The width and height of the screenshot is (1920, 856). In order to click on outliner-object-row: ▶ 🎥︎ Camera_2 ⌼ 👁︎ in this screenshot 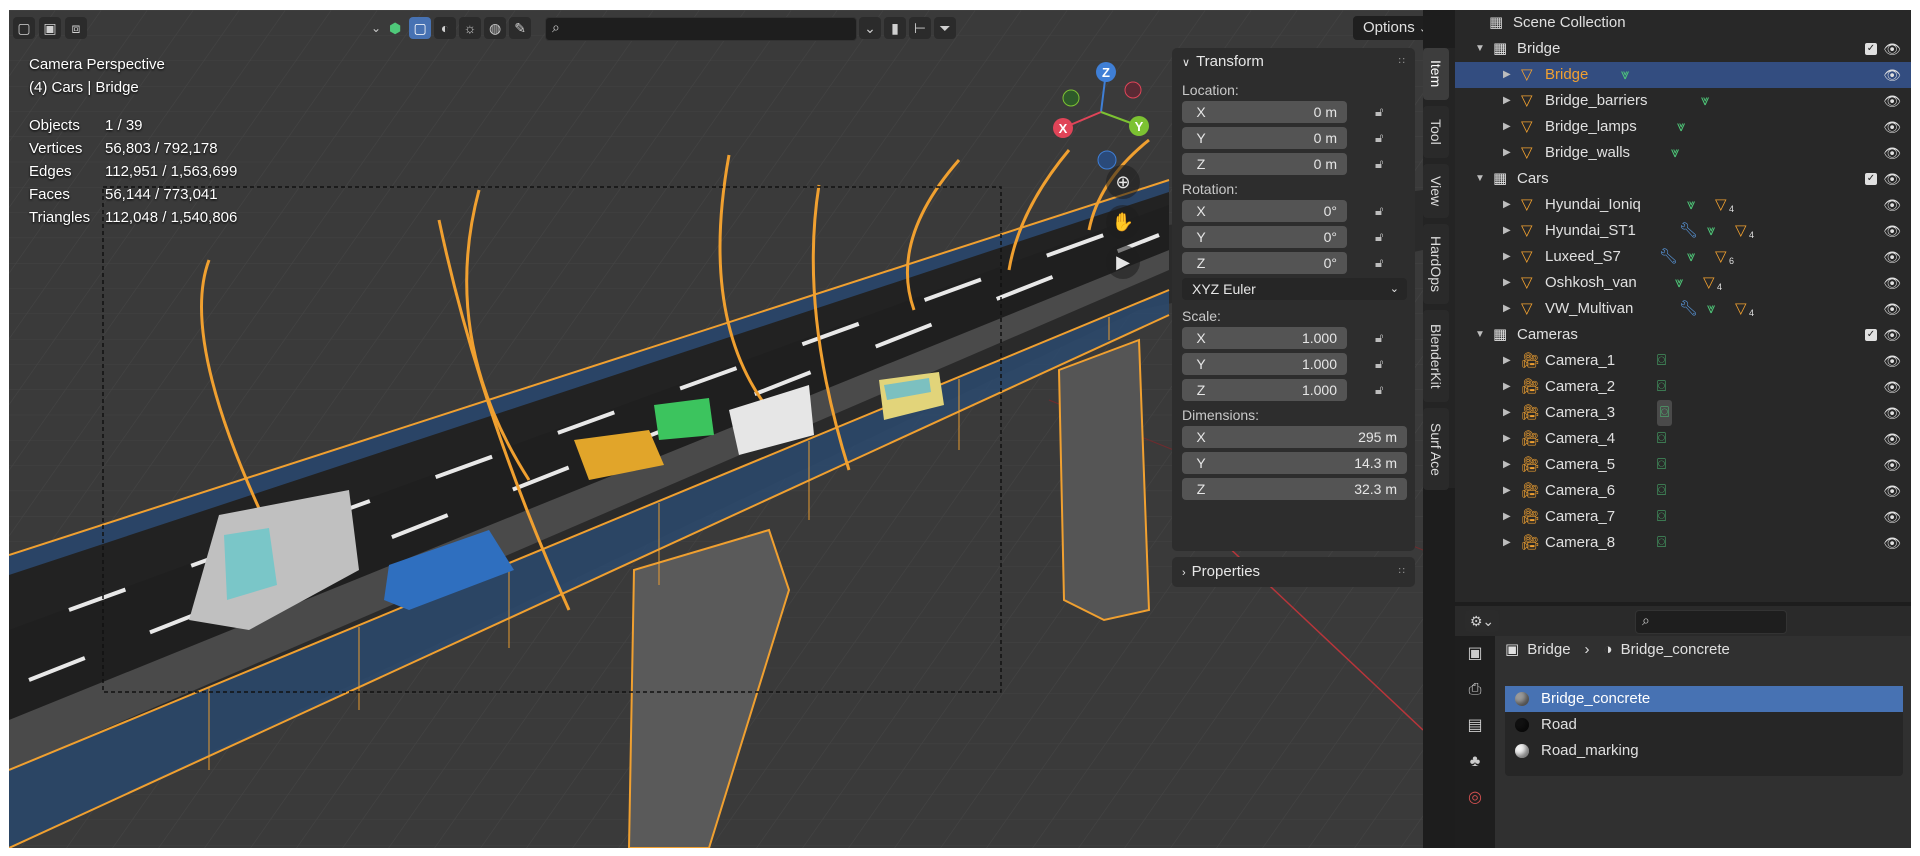, I will do `click(1683, 387)`.